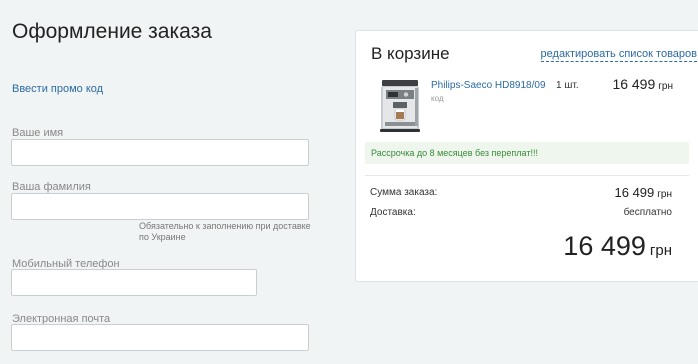 The image size is (698, 364). I want to click on installment-banner: Рассрочка до 8 месяцев без переплат!!!, so click(527, 153).